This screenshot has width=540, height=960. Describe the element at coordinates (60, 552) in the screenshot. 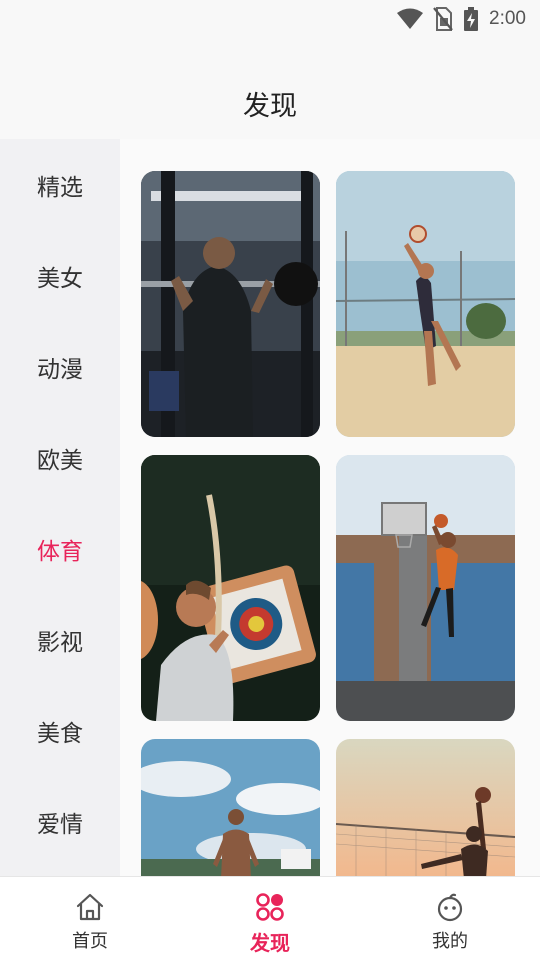

I see `sidebar-item-label: 体育` at that location.